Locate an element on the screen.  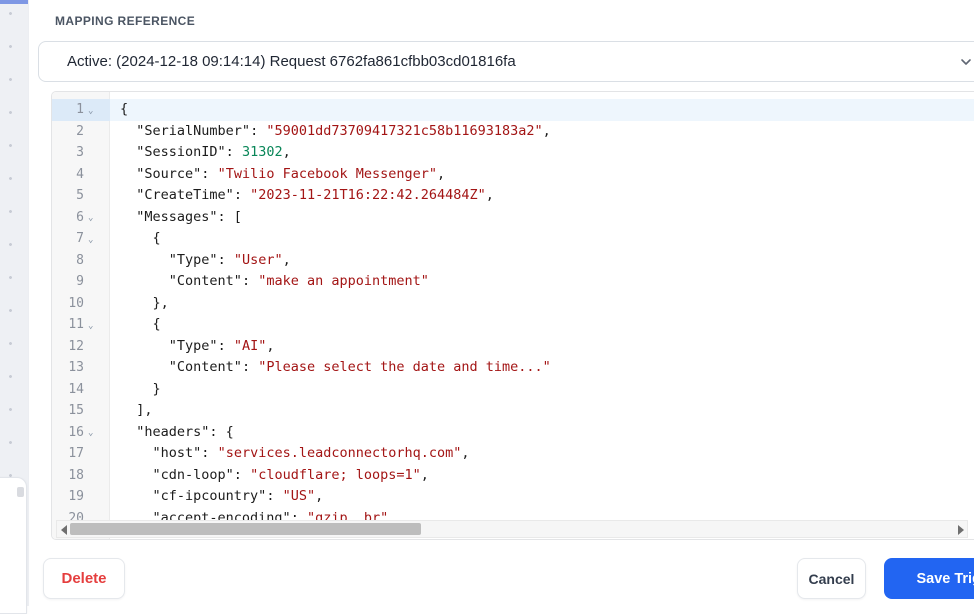
code-line-content: } is located at coordinates (140, 388).